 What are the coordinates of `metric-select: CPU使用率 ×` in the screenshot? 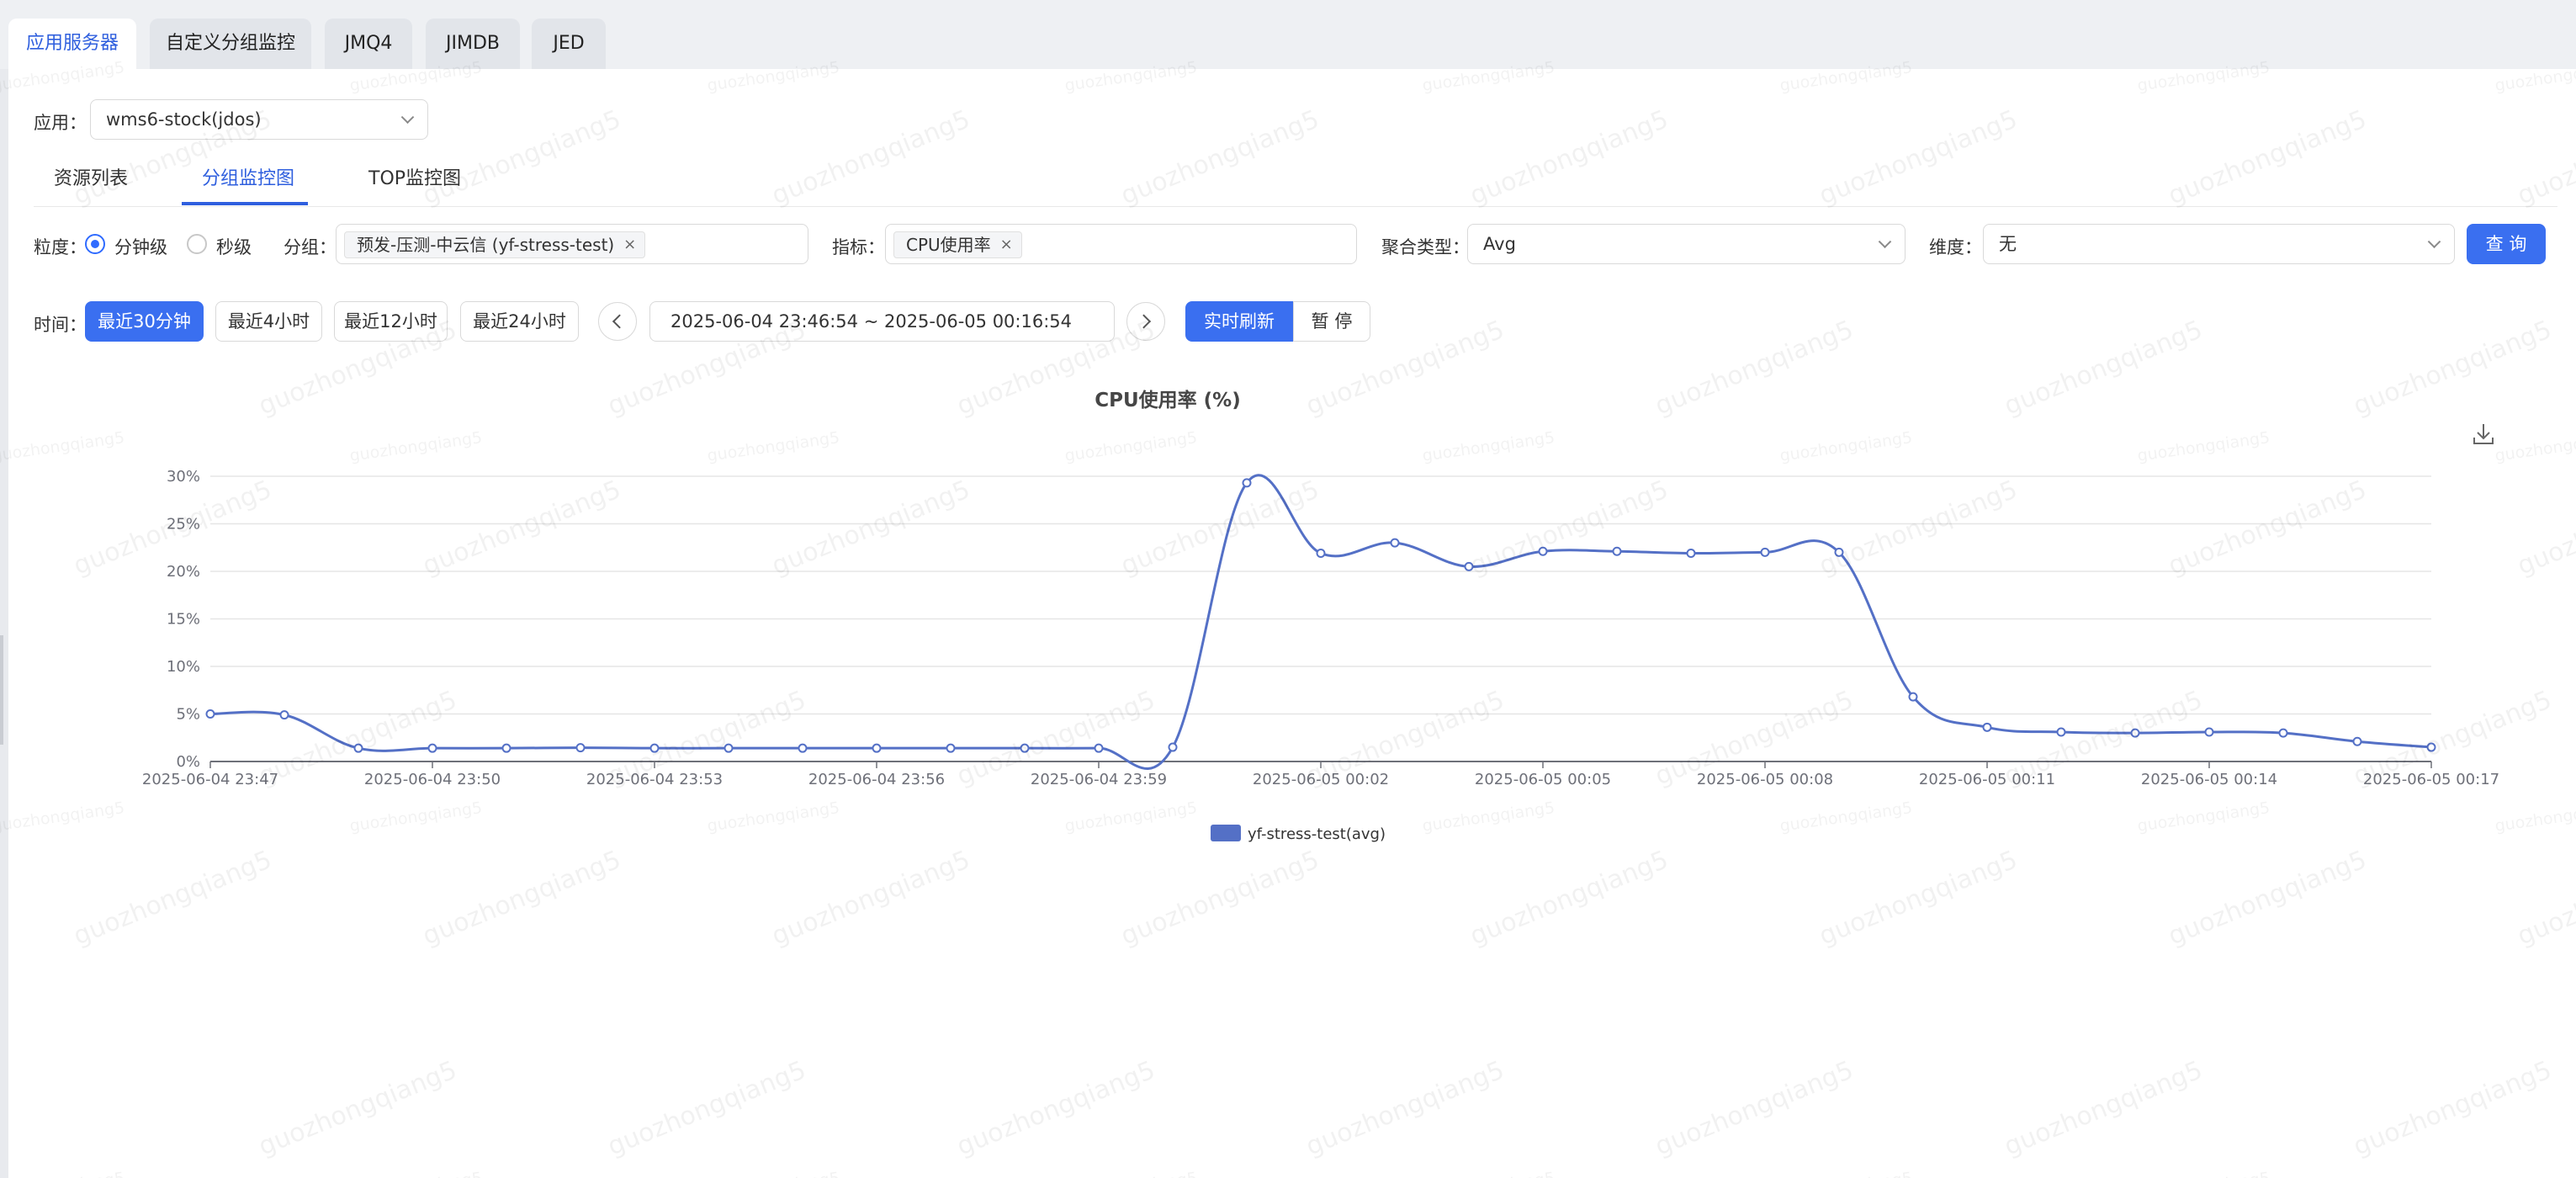 It's located at (1121, 244).